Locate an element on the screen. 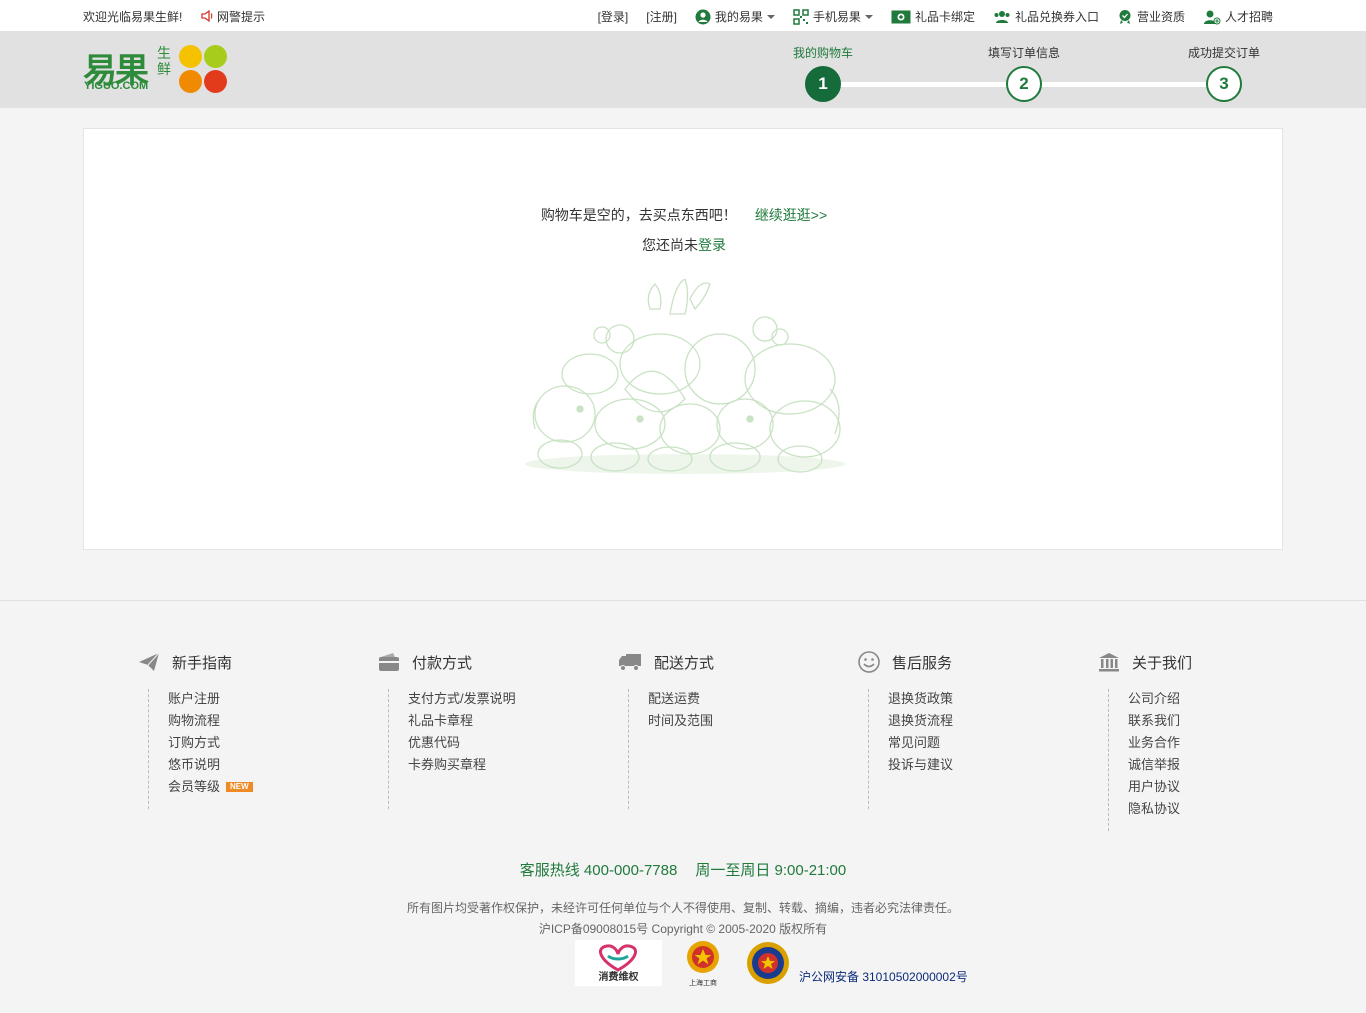  footer-link-member-label: 会员等级 is located at coordinates (194, 786).